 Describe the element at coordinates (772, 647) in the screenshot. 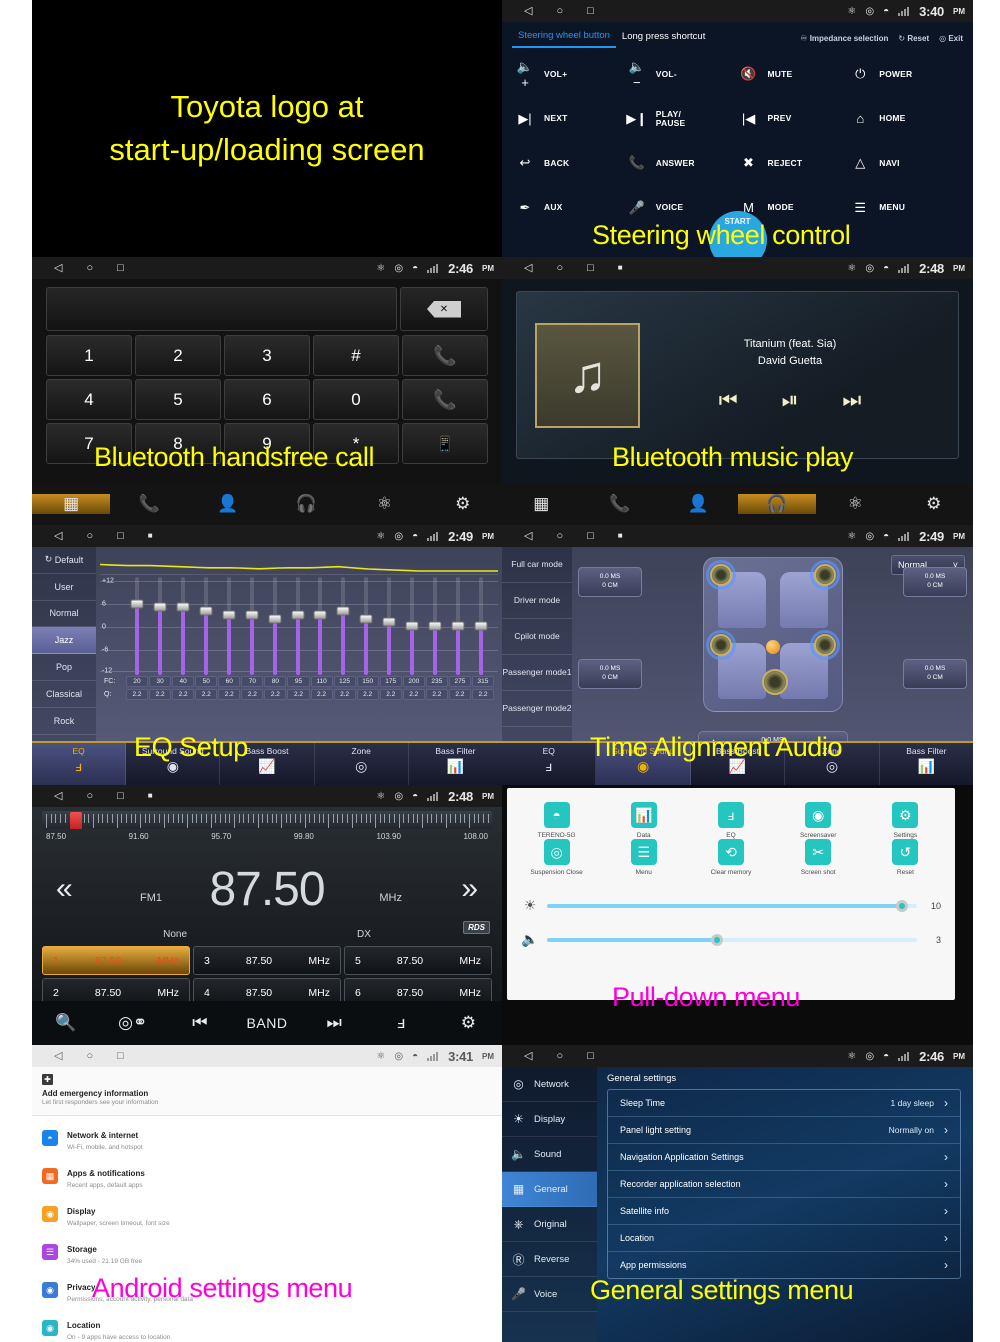

I see `listening-position-marker` at that location.